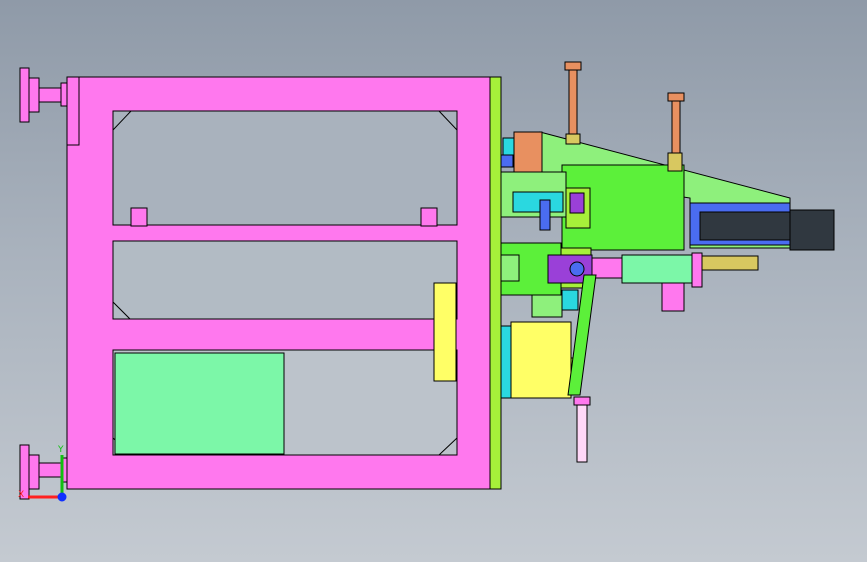 The width and height of the screenshot is (867, 562). What do you see at coordinates (44, 95) in the screenshot?
I see `leveling-foot-top` at bounding box center [44, 95].